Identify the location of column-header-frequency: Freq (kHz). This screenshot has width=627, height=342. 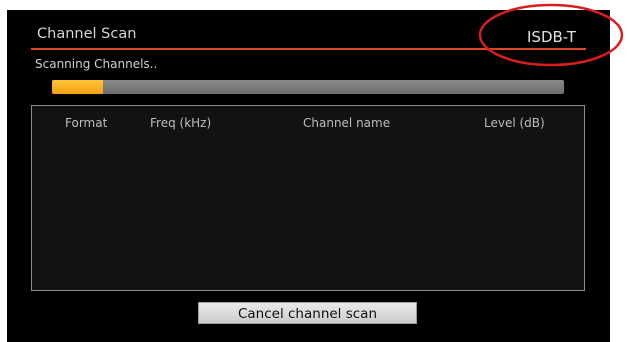
(181, 123).